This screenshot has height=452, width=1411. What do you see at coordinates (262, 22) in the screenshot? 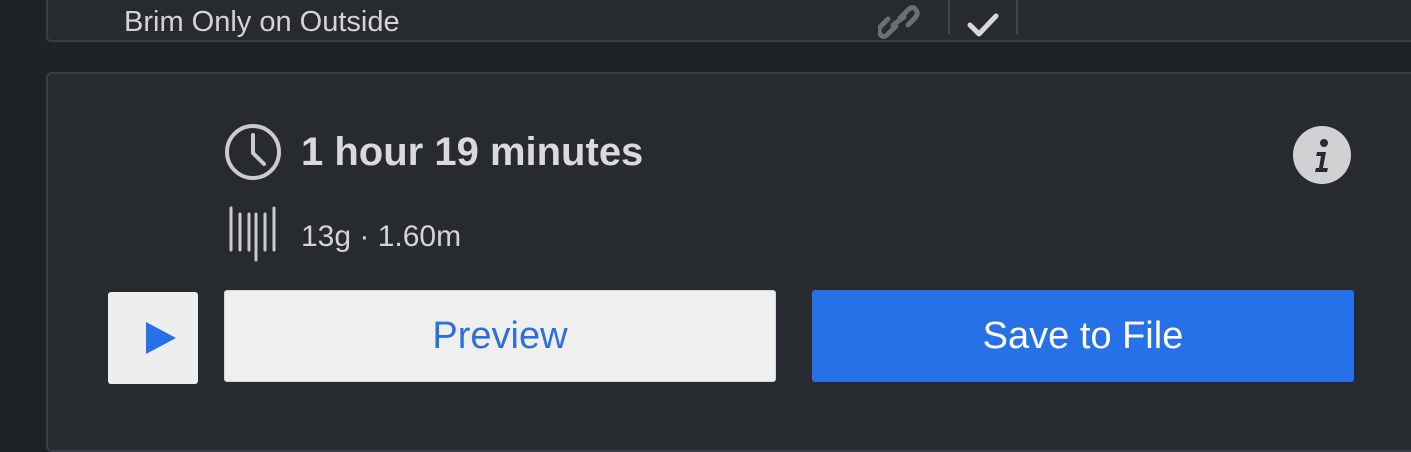
I see `setting-label: Brim Only on Outside` at bounding box center [262, 22].